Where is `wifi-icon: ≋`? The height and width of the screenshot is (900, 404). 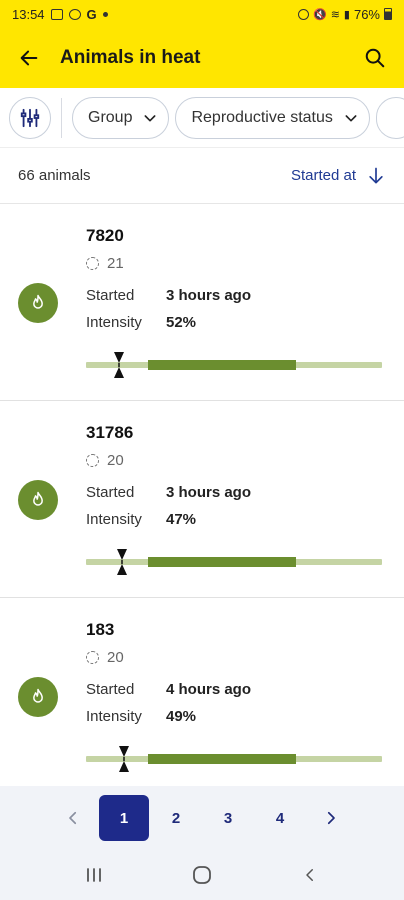 wifi-icon: ≋ is located at coordinates (335, 14).